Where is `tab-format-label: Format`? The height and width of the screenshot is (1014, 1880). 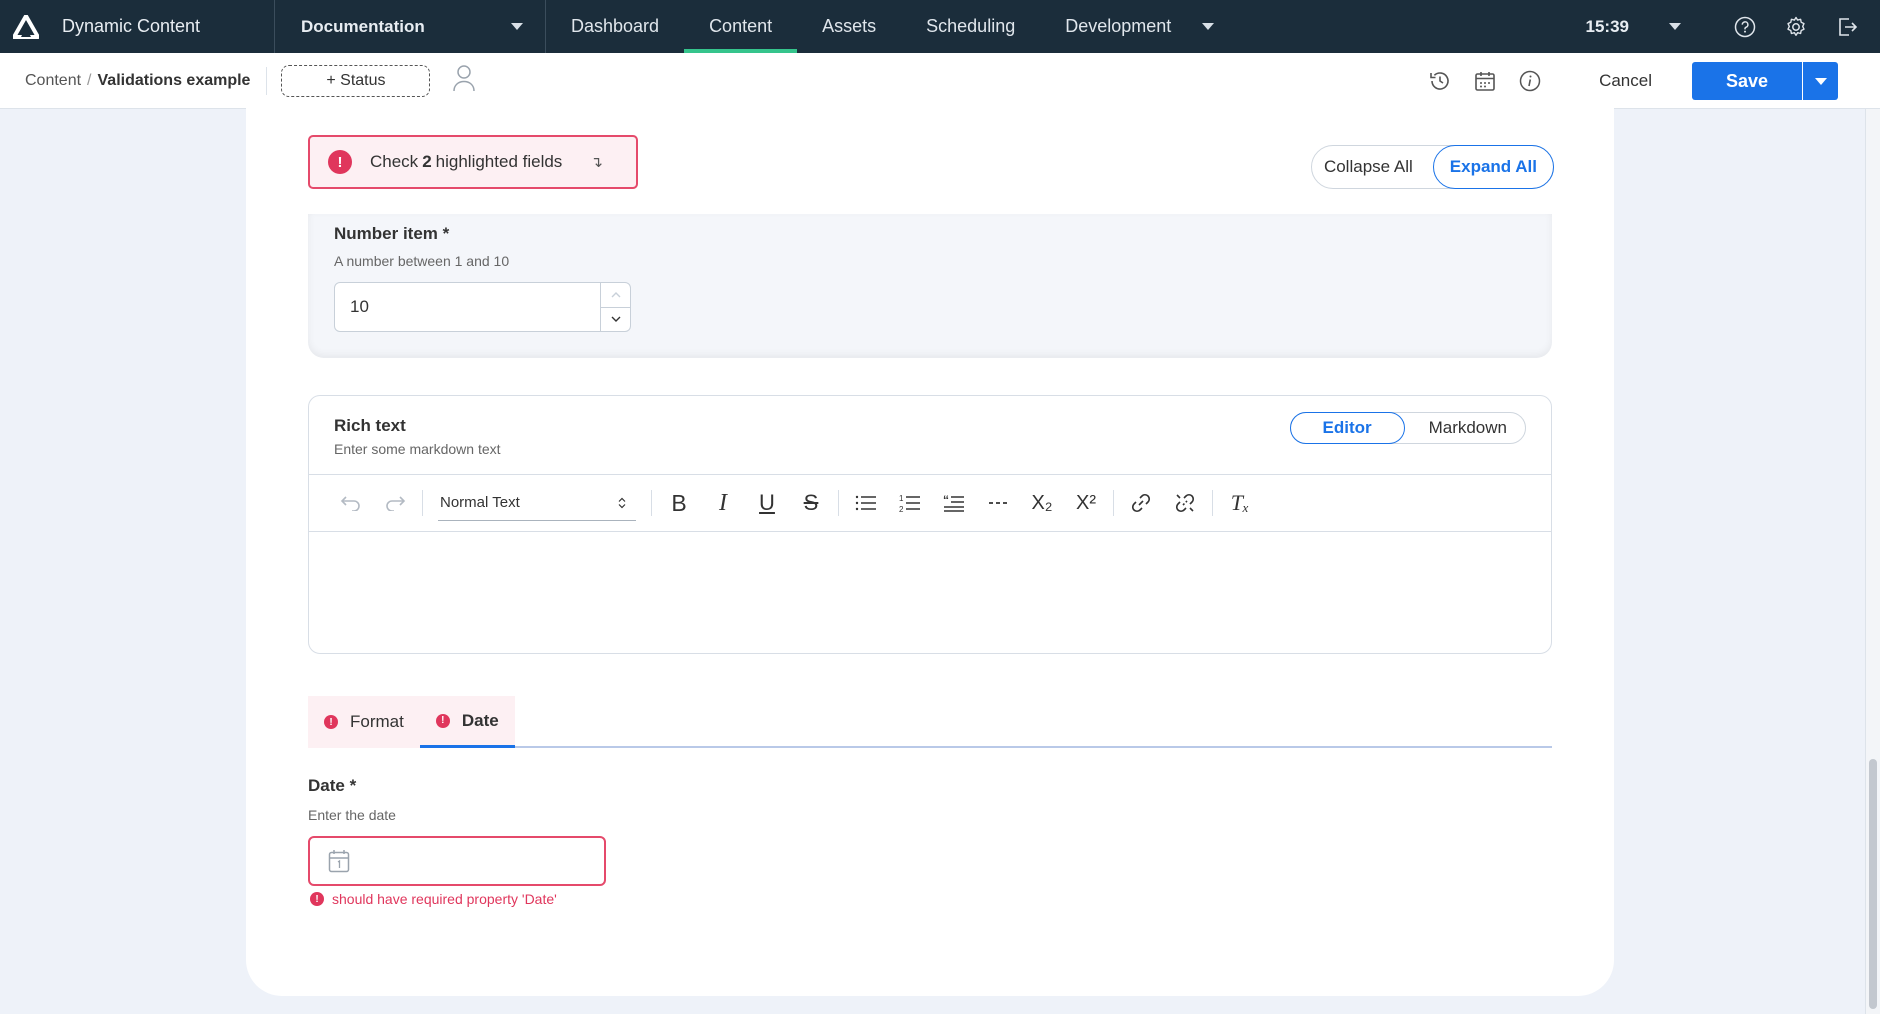 tab-format-label: Format is located at coordinates (377, 721).